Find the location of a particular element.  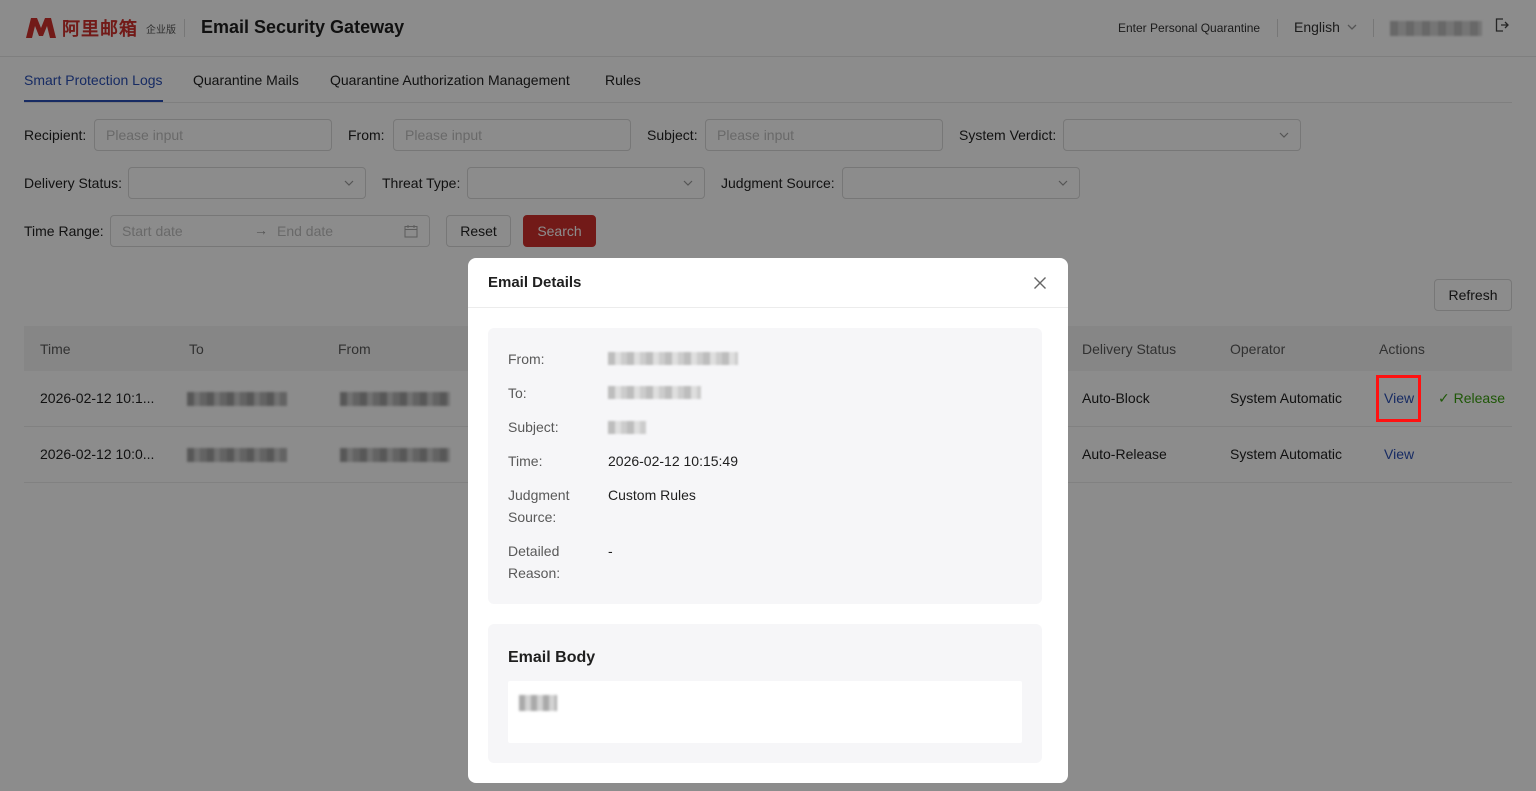

modal-header: Email Details is located at coordinates (768, 283).